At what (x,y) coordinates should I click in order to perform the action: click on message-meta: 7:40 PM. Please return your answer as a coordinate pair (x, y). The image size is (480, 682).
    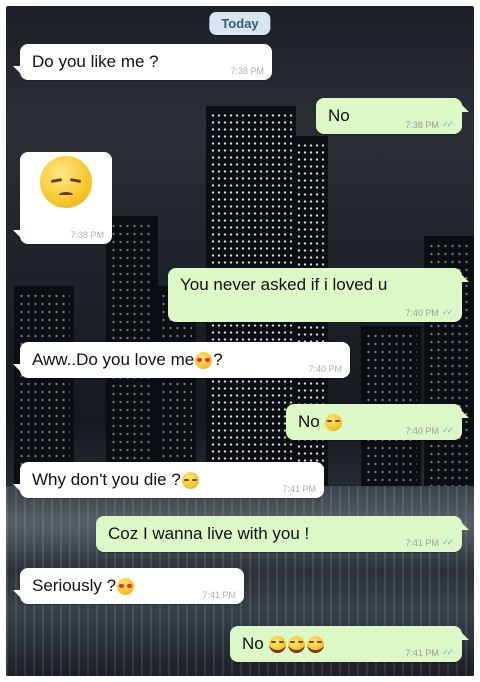
    Looking at the image, I should click on (325, 369).